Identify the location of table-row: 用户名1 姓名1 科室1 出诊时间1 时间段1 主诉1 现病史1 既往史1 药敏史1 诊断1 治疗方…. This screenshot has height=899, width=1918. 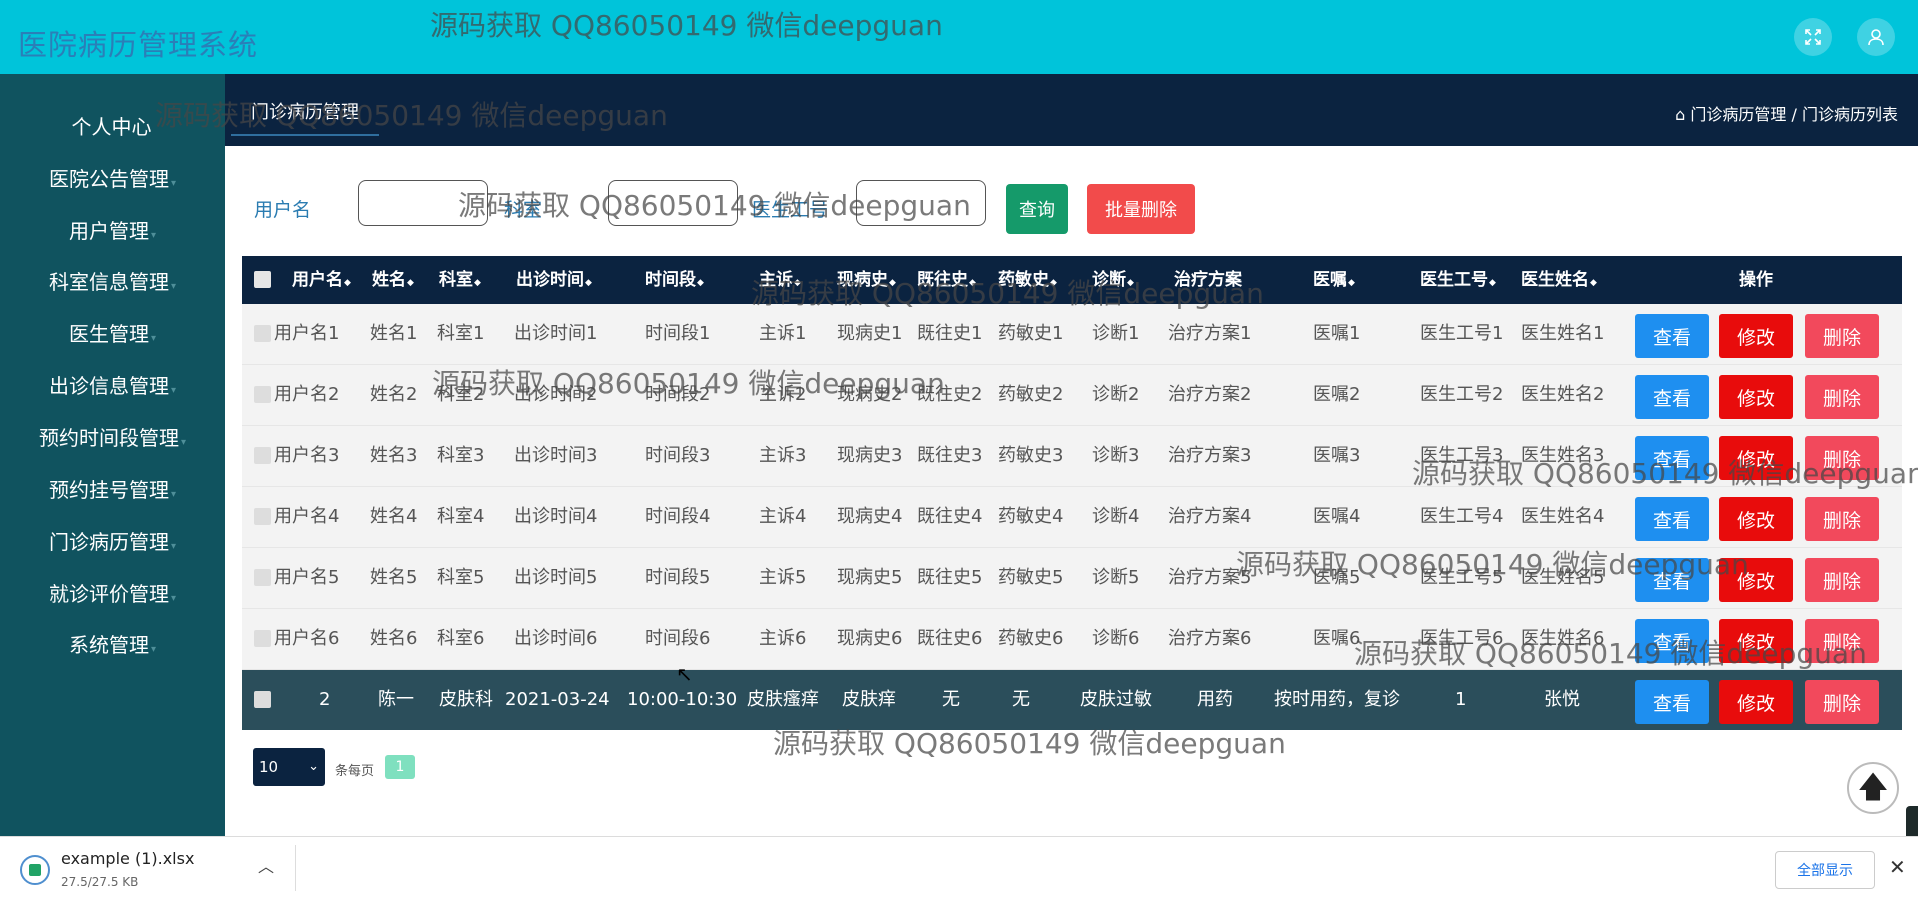
(1072, 334).